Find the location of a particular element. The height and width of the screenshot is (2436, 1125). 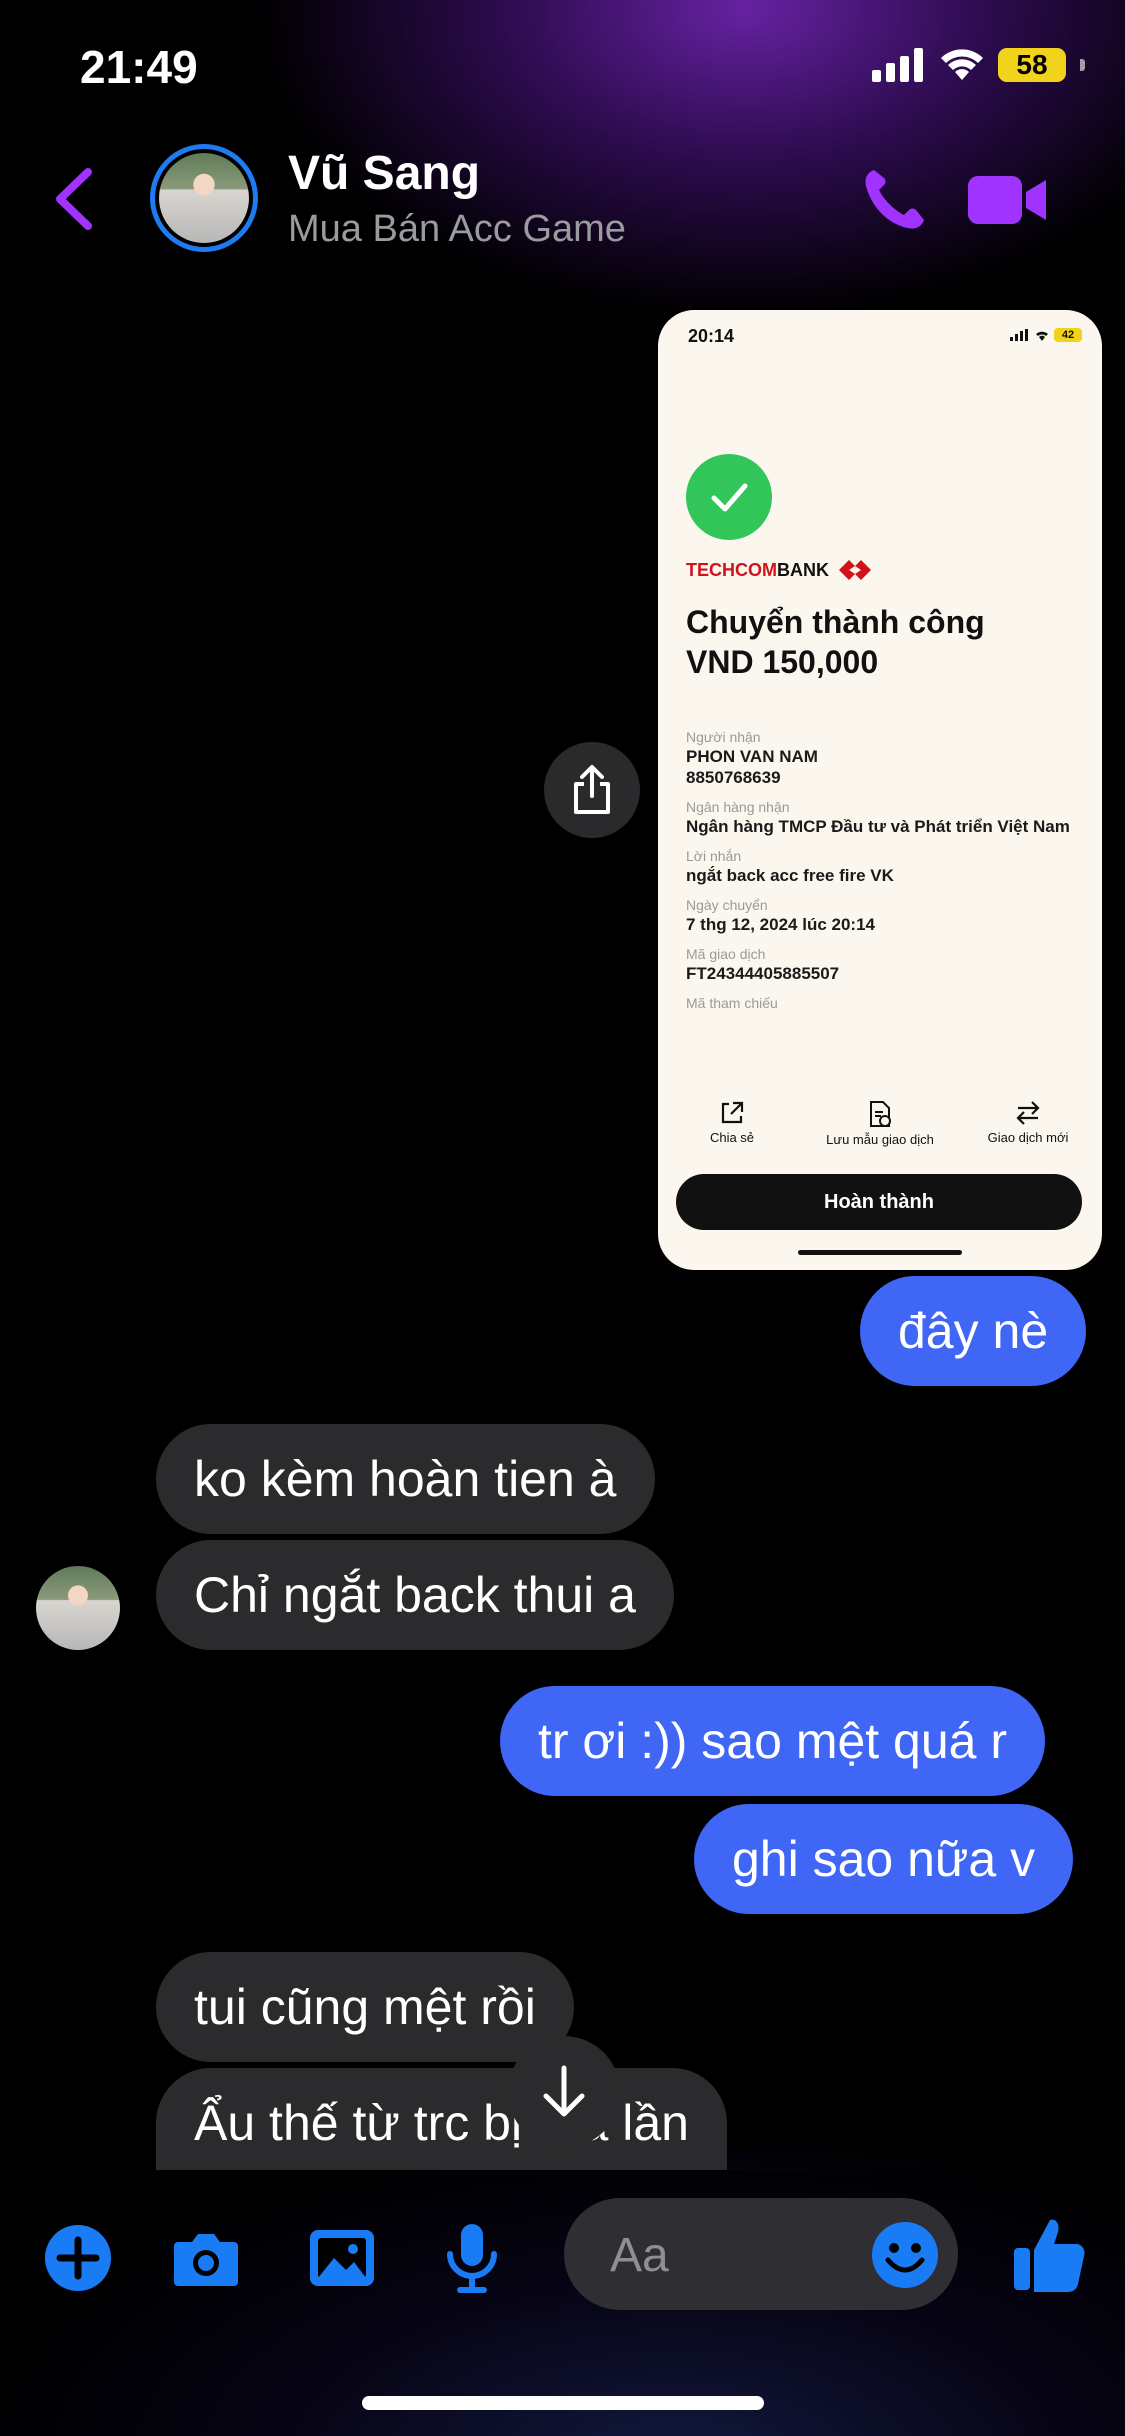

cellular-signal-icon is located at coordinates (897, 65).